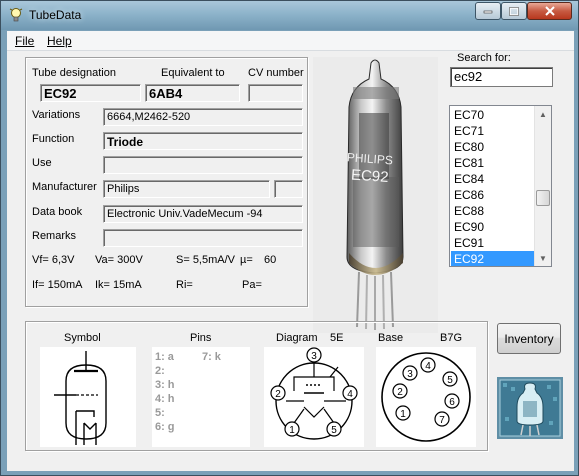 Image resolution: width=579 pixels, height=476 pixels. I want to click on spec-pa: Pa=, so click(252, 285).